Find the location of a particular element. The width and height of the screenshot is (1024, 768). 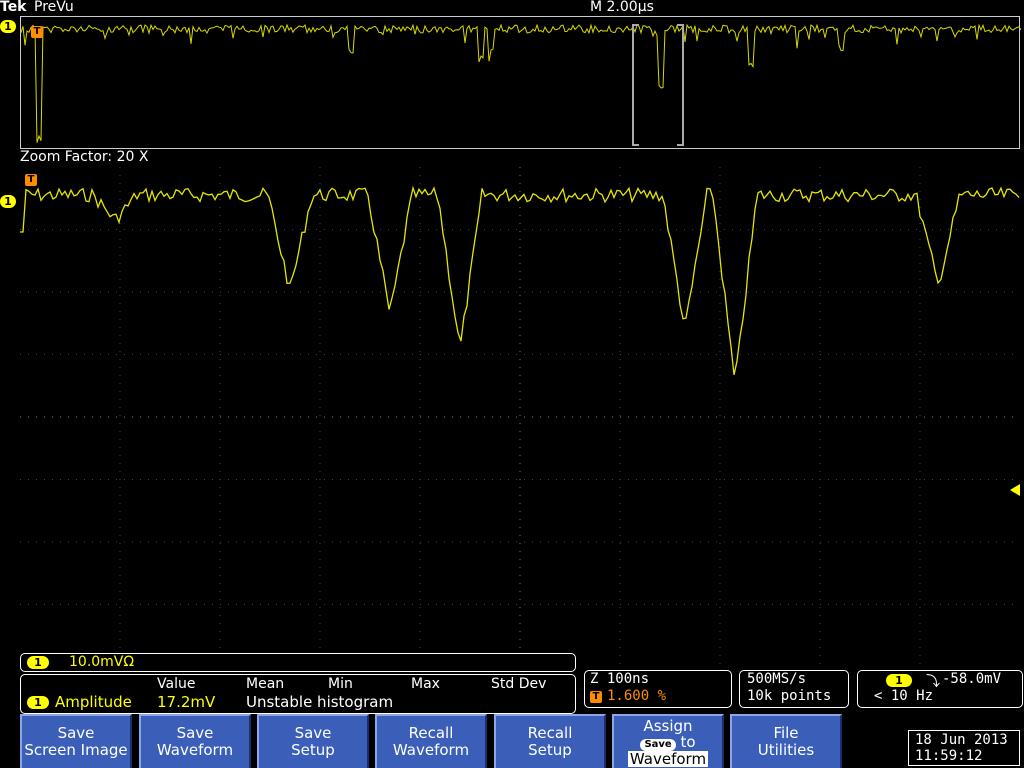

main-trigger-marker: T is located at coordinates (31, 180).